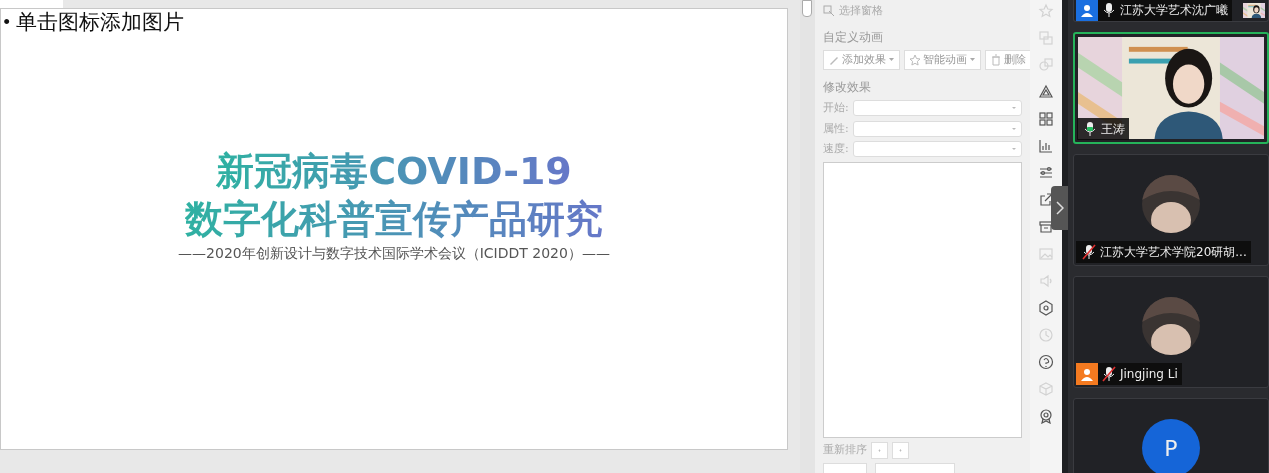 This screenshot has width=1269, height=473. I want to click on sliders-icon, so click(1046, 173).